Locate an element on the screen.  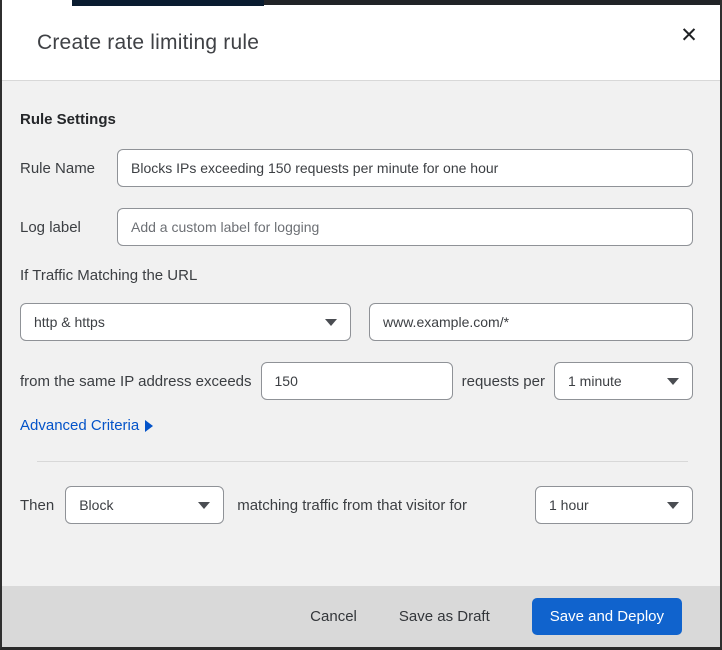
scheme-url-row: http & https is located at coordinates (356, 322).